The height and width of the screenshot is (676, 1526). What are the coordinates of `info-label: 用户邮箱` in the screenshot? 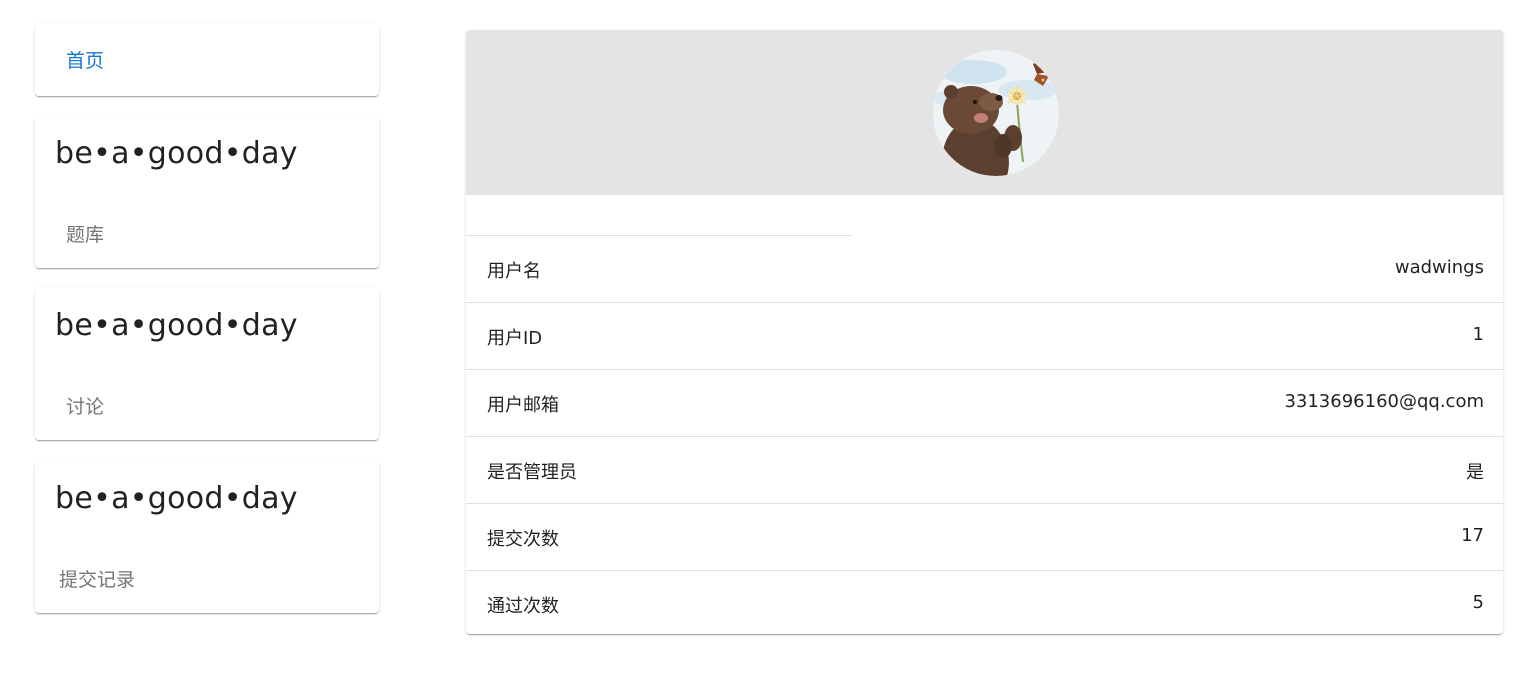 It's located at (523, 405).